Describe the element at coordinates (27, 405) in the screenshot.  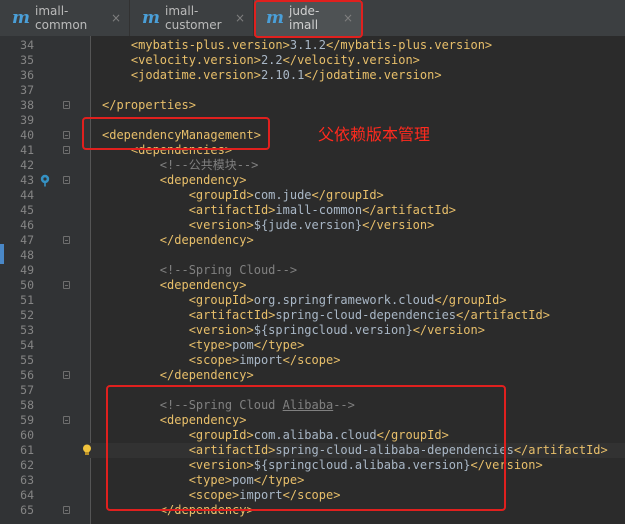
I see `line-number: 58` at that location.